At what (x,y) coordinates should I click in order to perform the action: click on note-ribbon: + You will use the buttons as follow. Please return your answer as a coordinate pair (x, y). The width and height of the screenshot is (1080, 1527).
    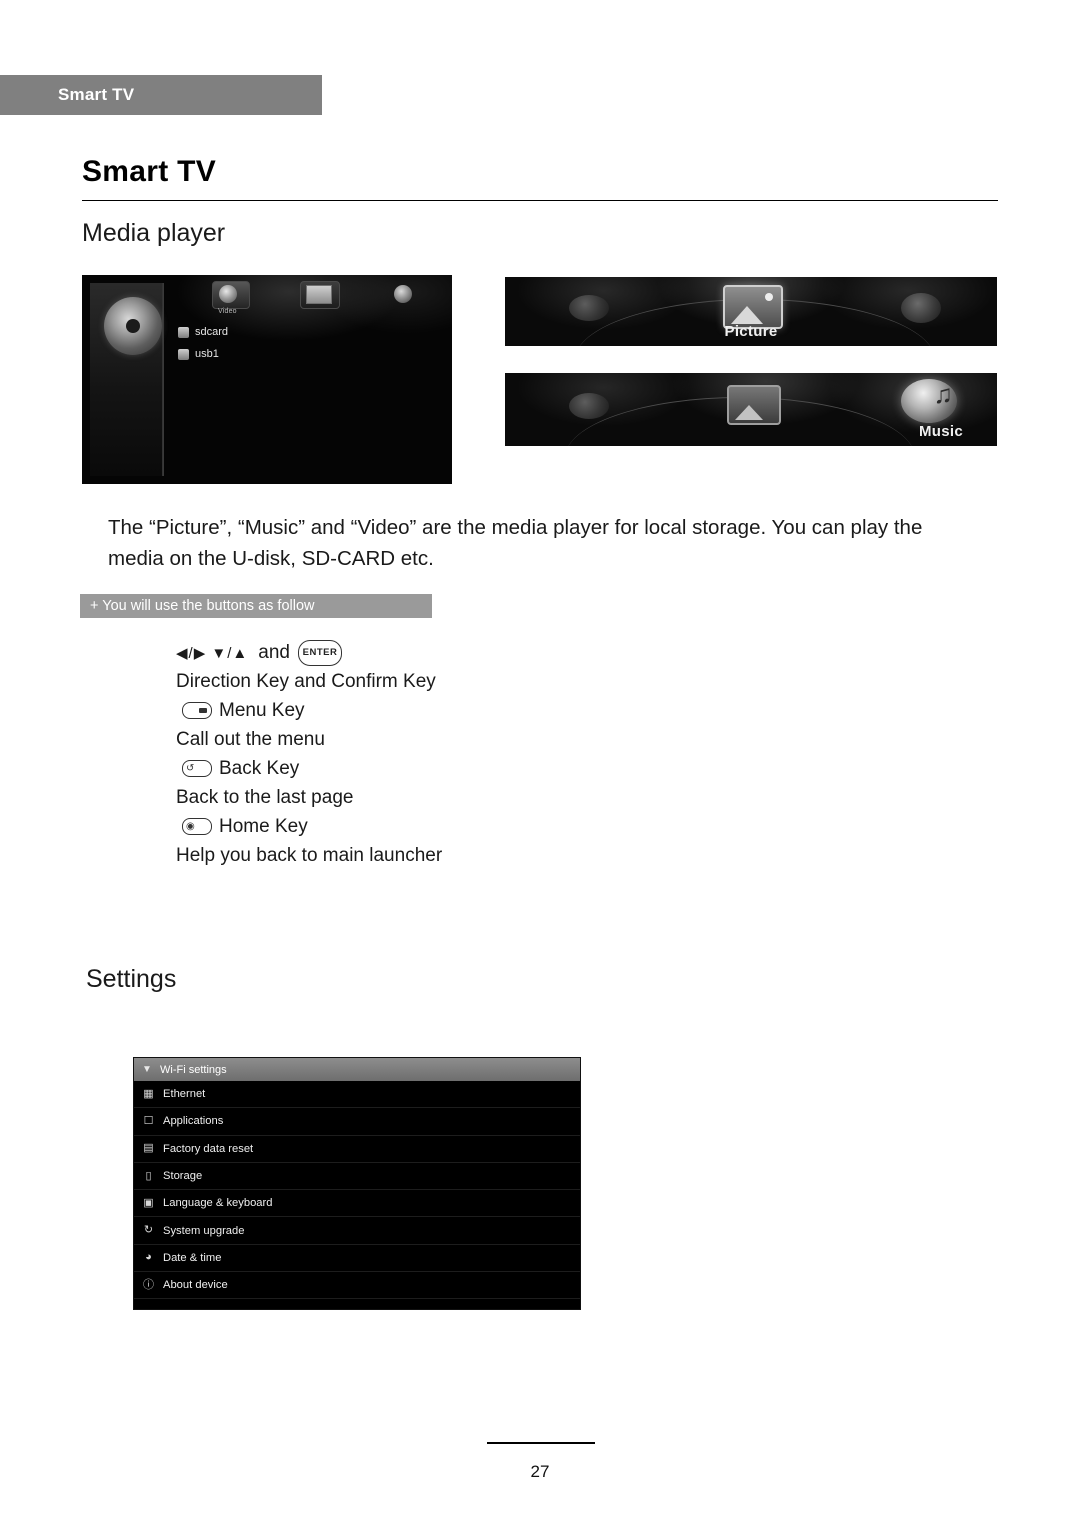
    Looking at the image, I should click on (256, 606).